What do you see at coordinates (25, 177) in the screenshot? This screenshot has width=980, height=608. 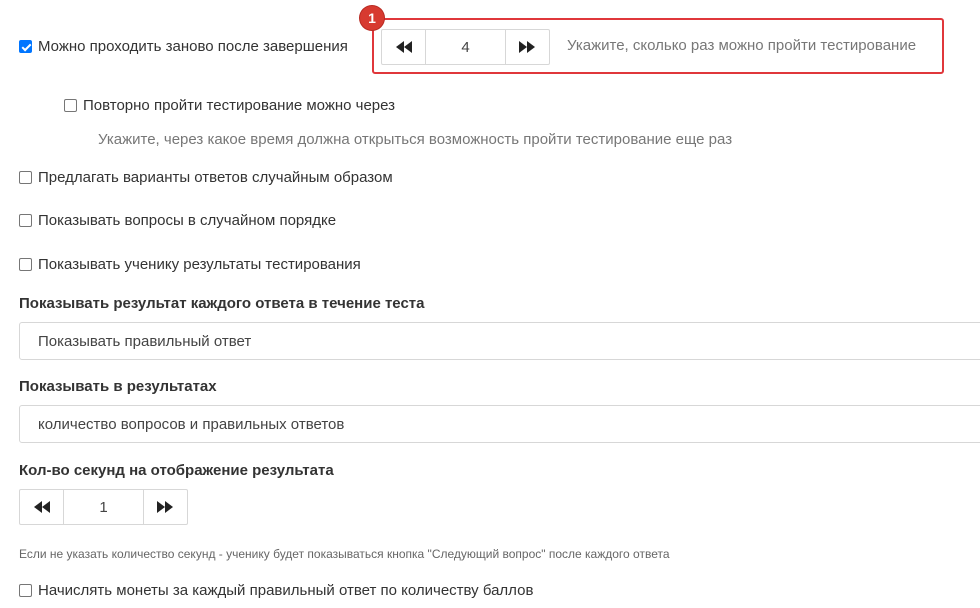 I see `random-answers-checkbox` at bounding box center [25, 177].